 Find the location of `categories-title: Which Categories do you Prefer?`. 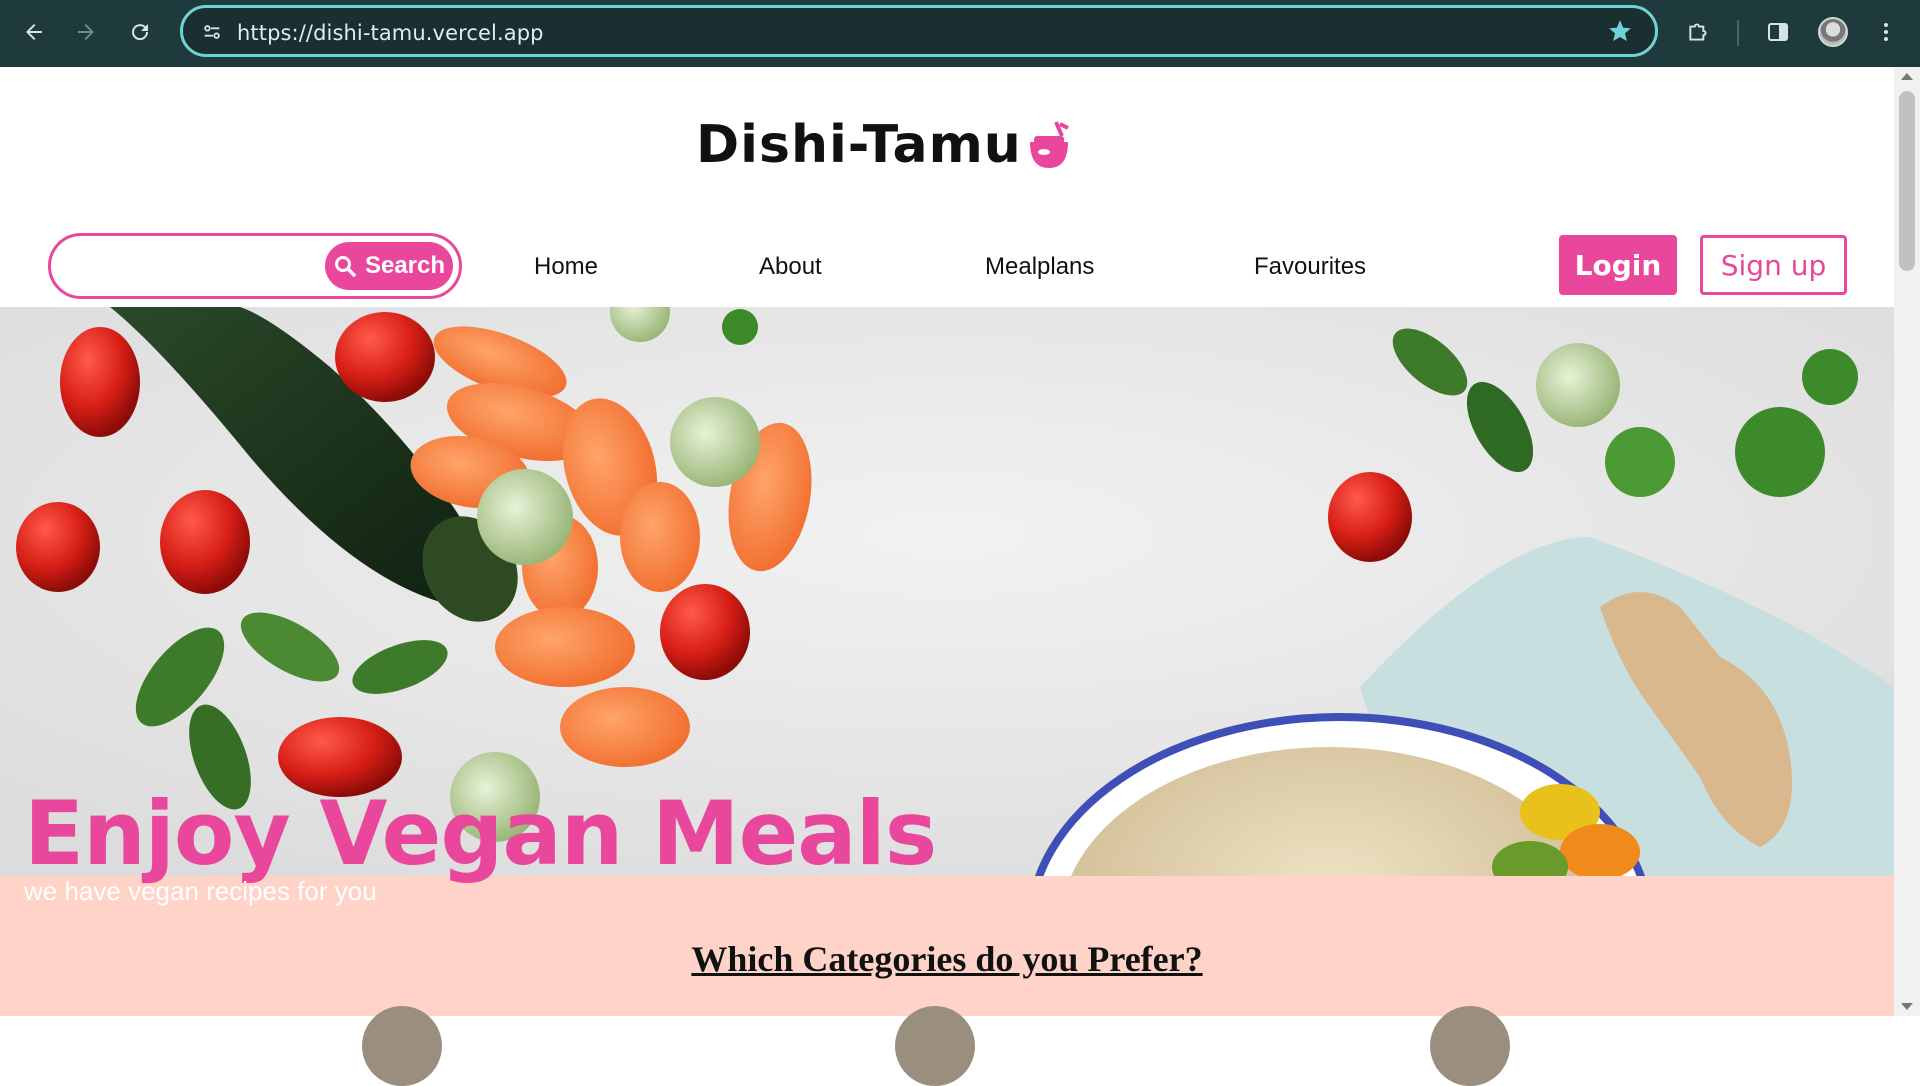

categories-title: Which Categories do you Prefer? is located at coordinates (947, 959).